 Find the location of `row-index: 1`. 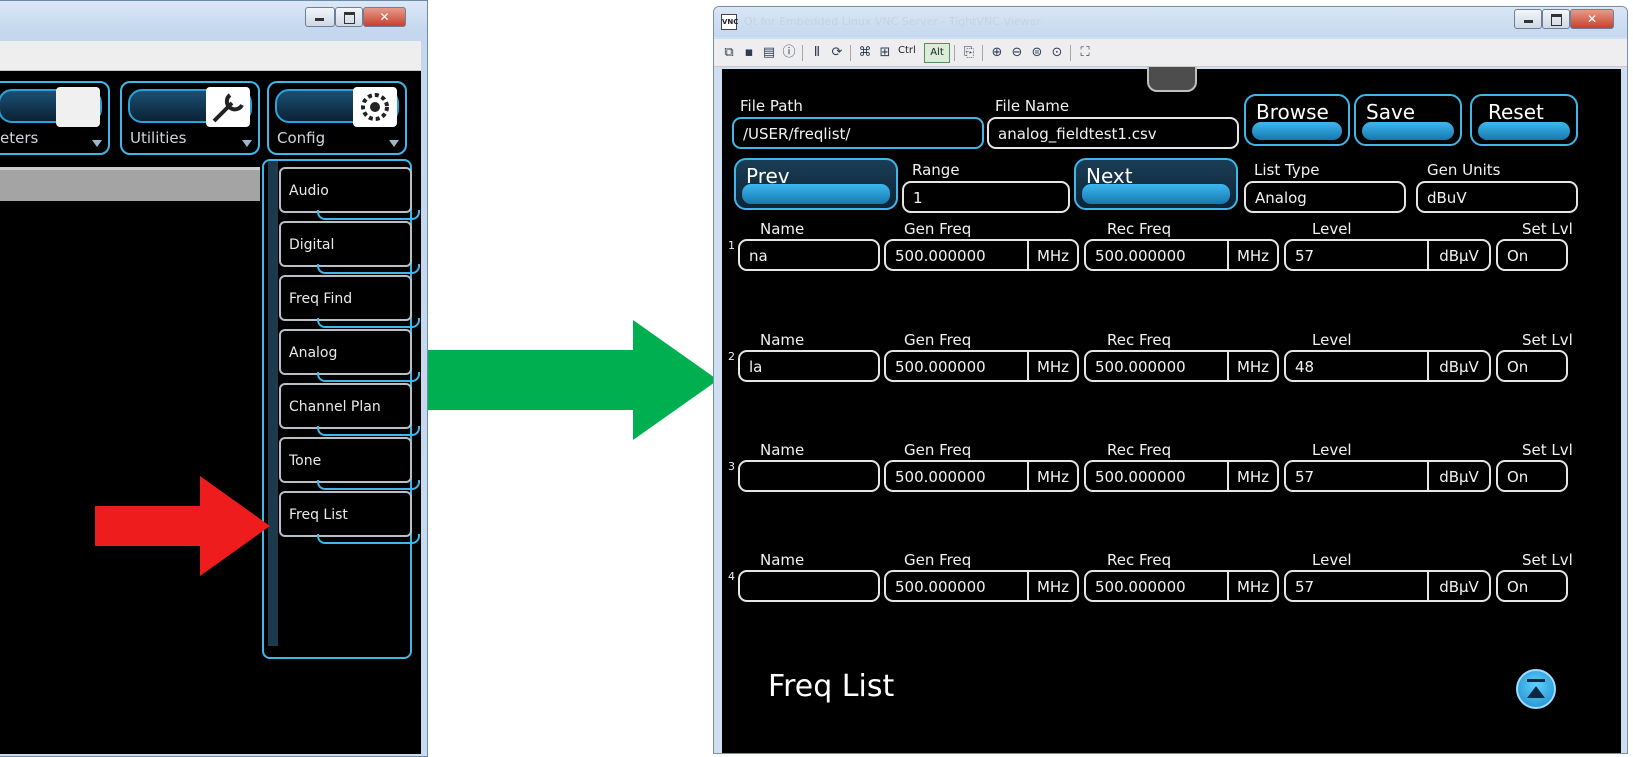

row-index: 1 is located at coordinates (731, 245).